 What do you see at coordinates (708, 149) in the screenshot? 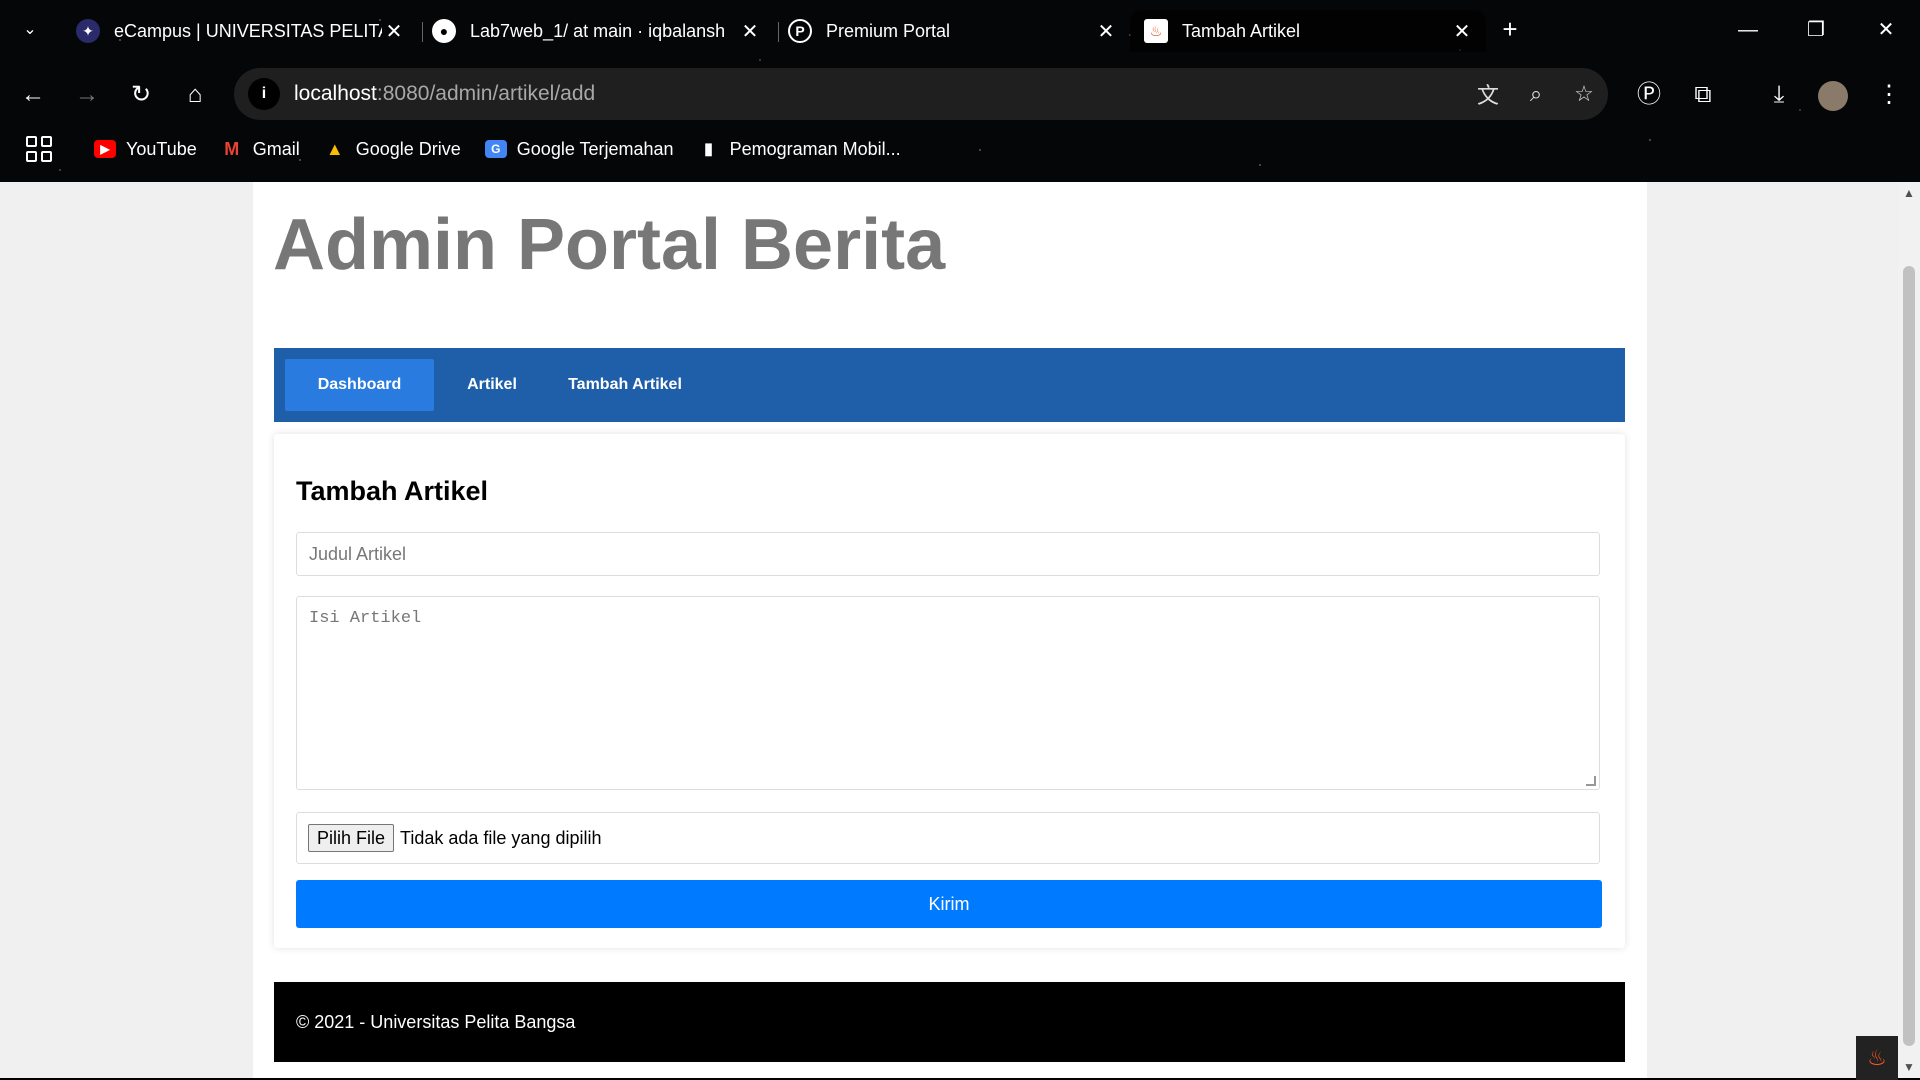
I see `bookmark-page-icon: ▮` at bounding box center [708, 149].